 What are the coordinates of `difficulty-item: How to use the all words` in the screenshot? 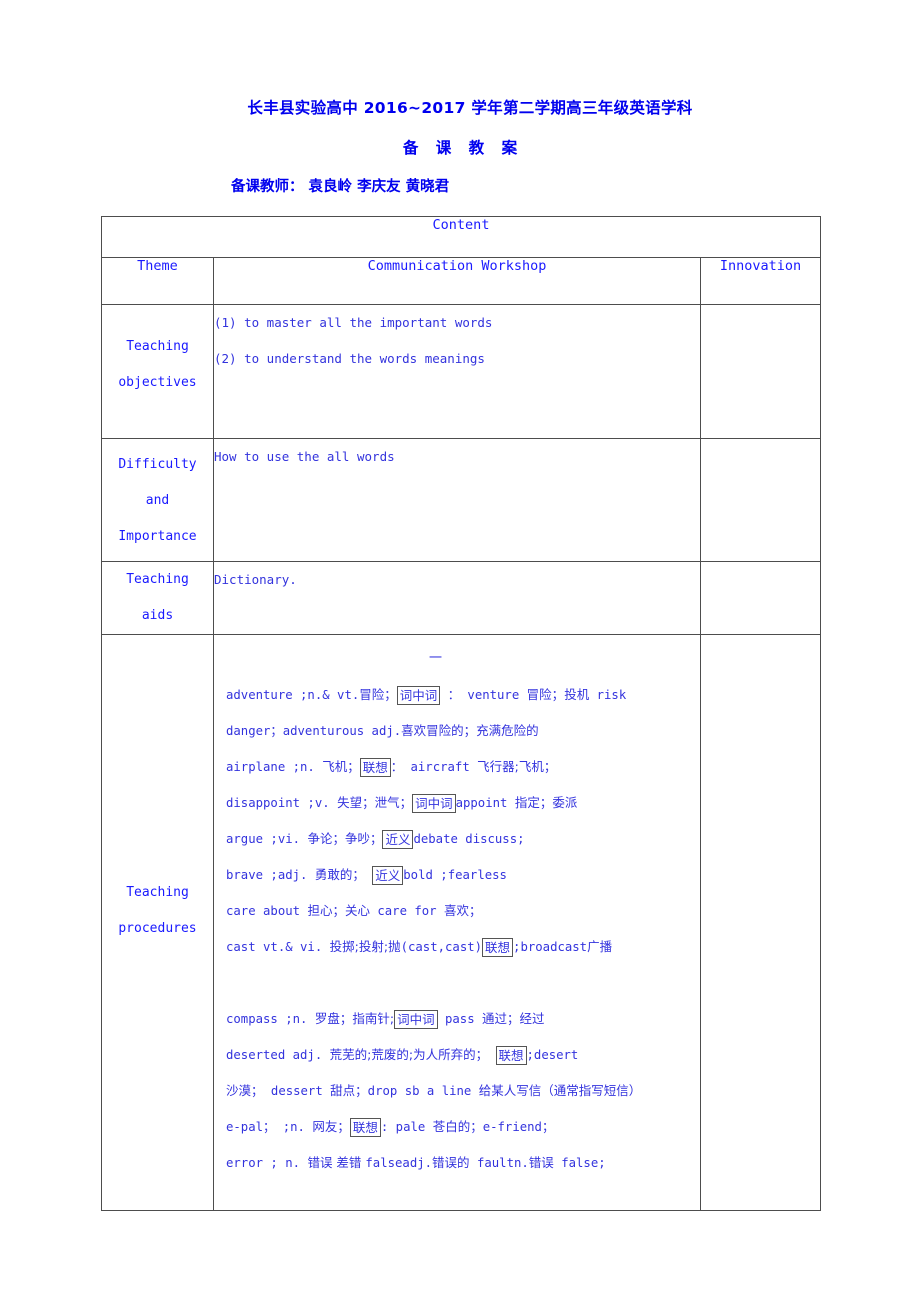 It's located at (304, 456).